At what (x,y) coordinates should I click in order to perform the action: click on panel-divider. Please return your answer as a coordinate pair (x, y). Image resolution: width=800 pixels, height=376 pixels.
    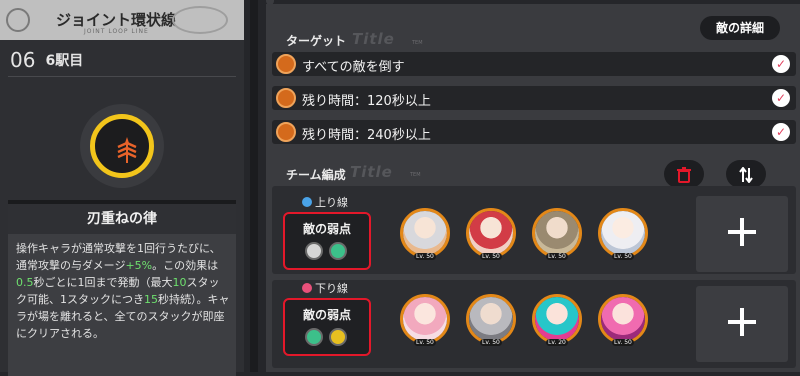
    Looking at the image, I should click on (254, 186).